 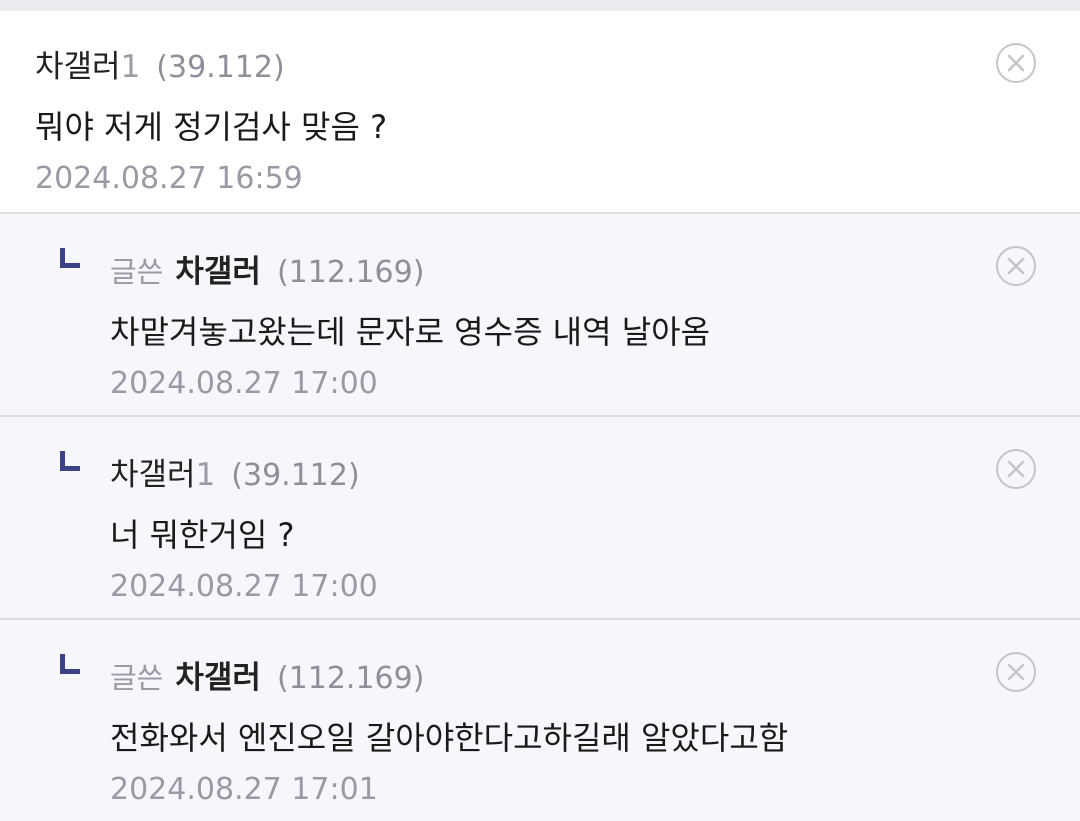 I want to click on comment-body: 너 뭐한거임 ?, so click(x=202, y=535).